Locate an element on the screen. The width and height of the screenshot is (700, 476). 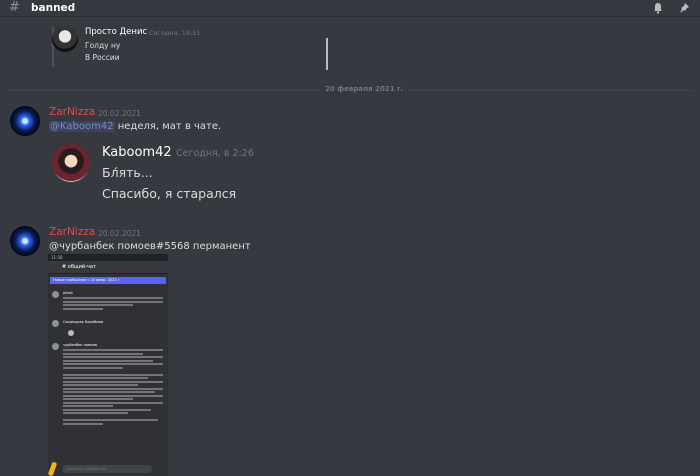
embed-author-name: Kaboom42 is located at coordinates (137, 152).